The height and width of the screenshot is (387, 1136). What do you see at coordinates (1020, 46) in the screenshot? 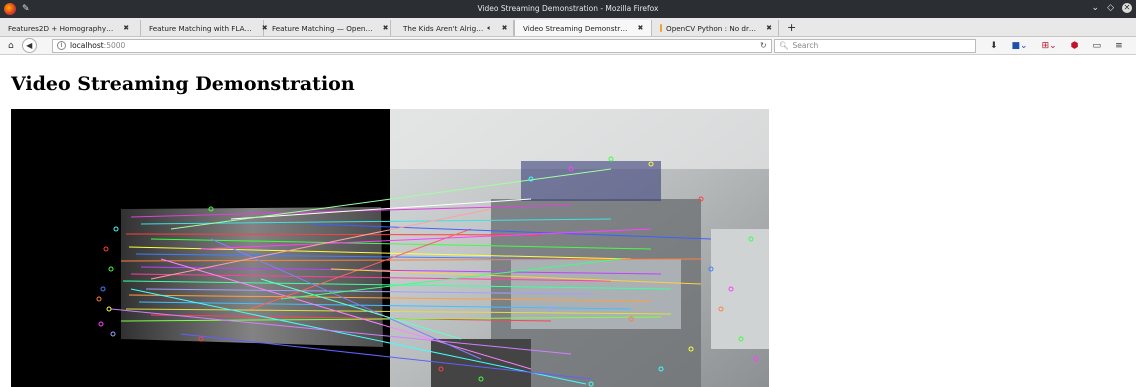
I see `save-icon: ■⌄` at bounding box center [1020, 46].